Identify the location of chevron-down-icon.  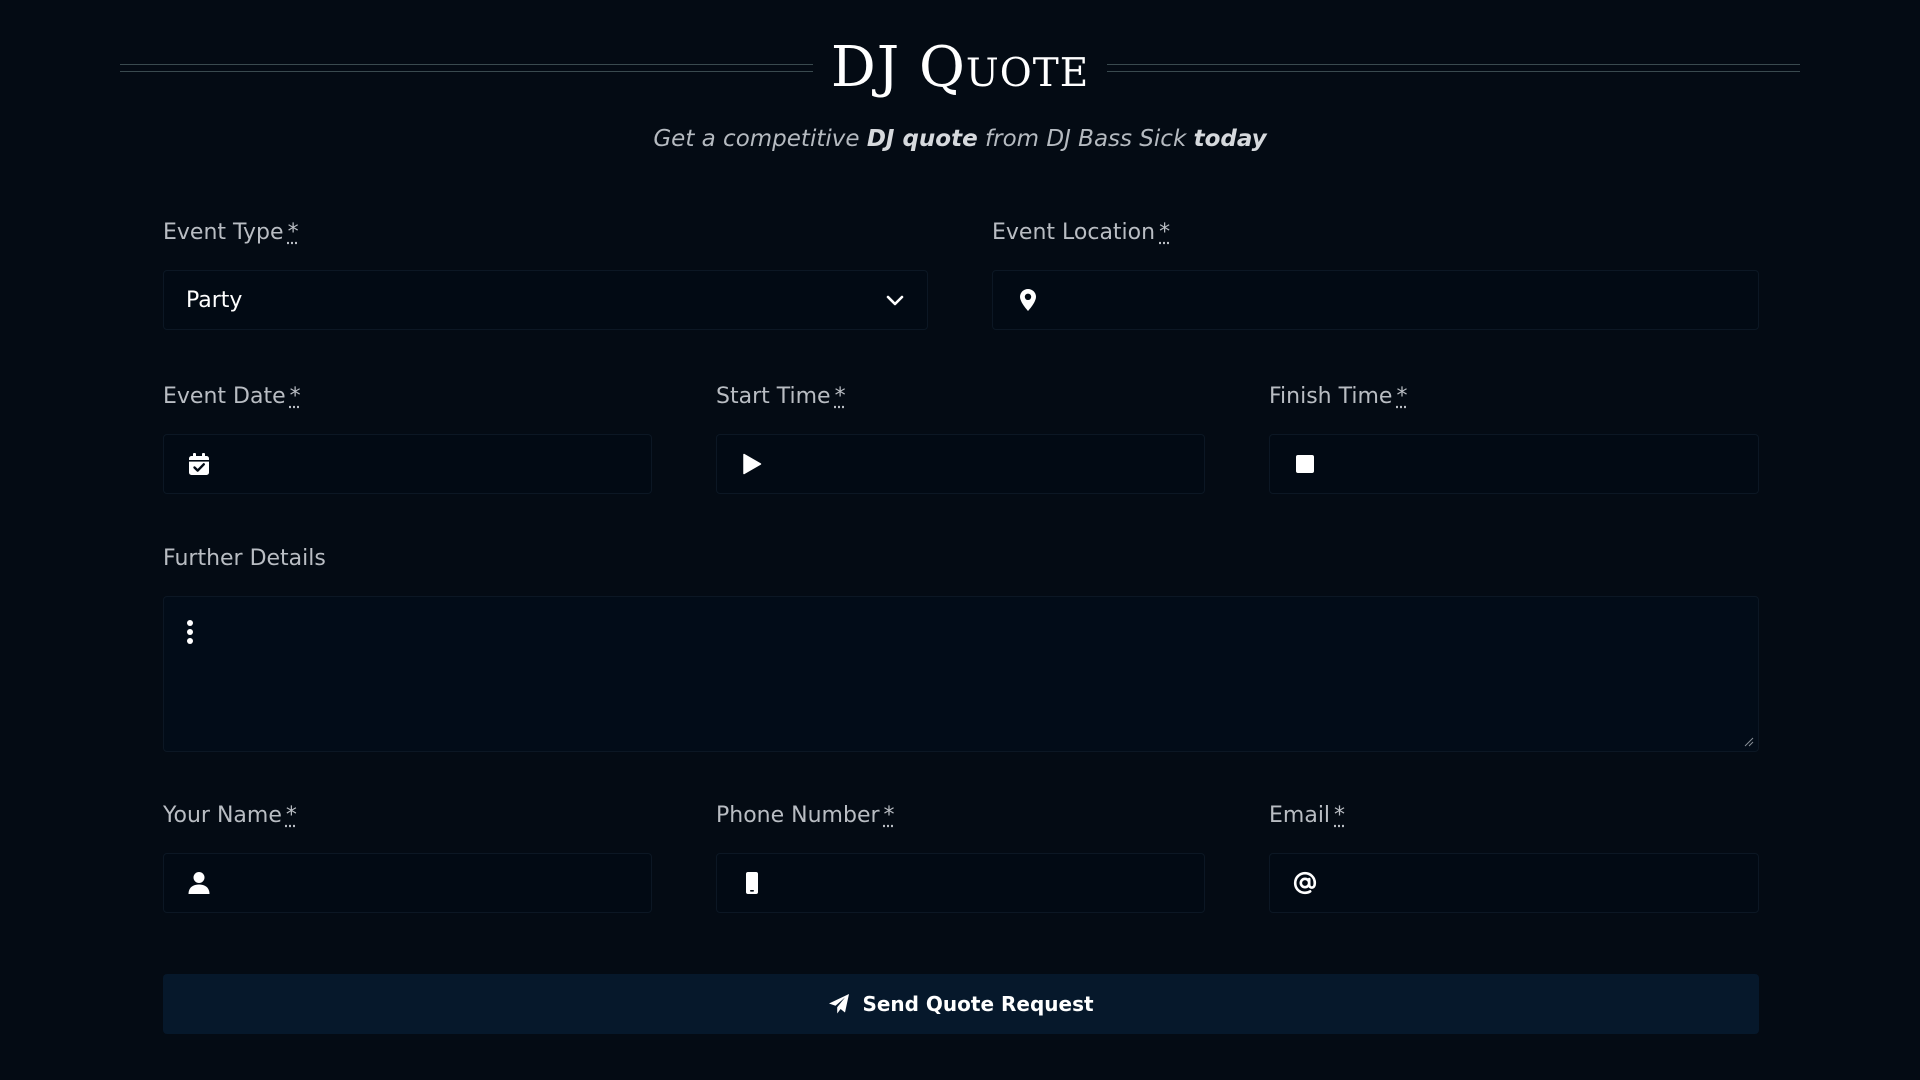
(895, 300).